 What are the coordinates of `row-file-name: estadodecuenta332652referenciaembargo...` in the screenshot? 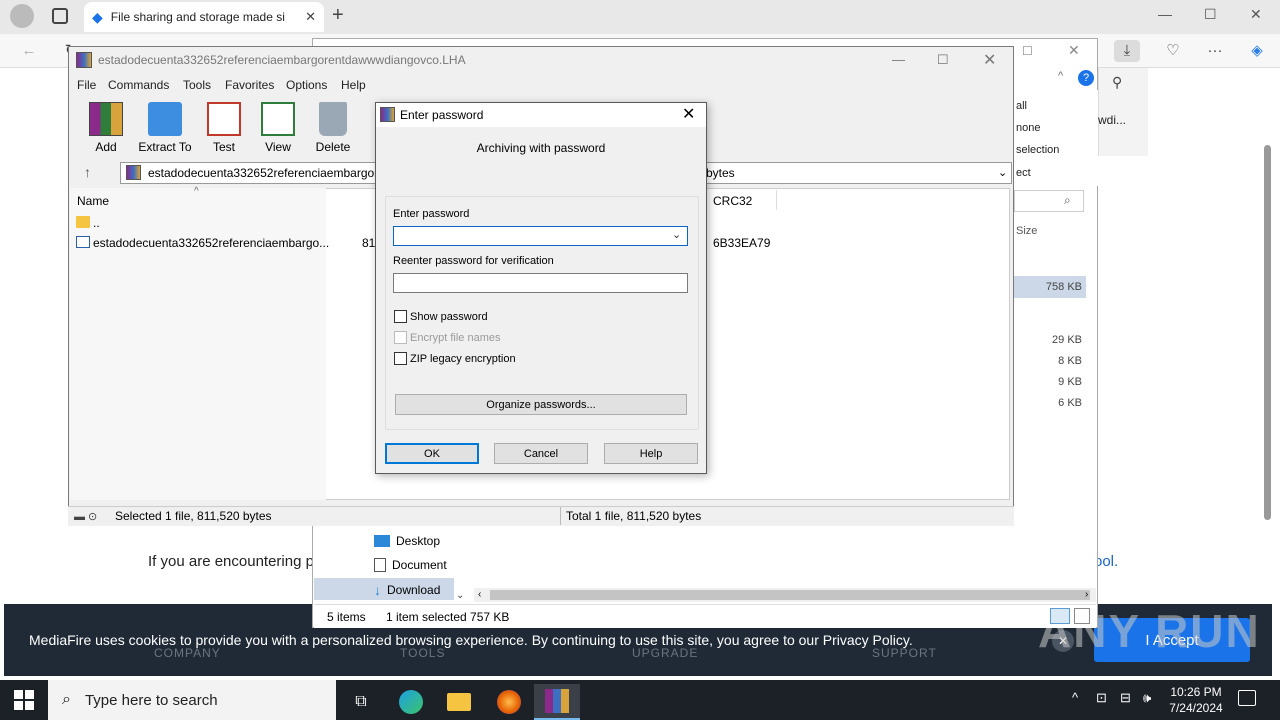 It's located at (211, 243).